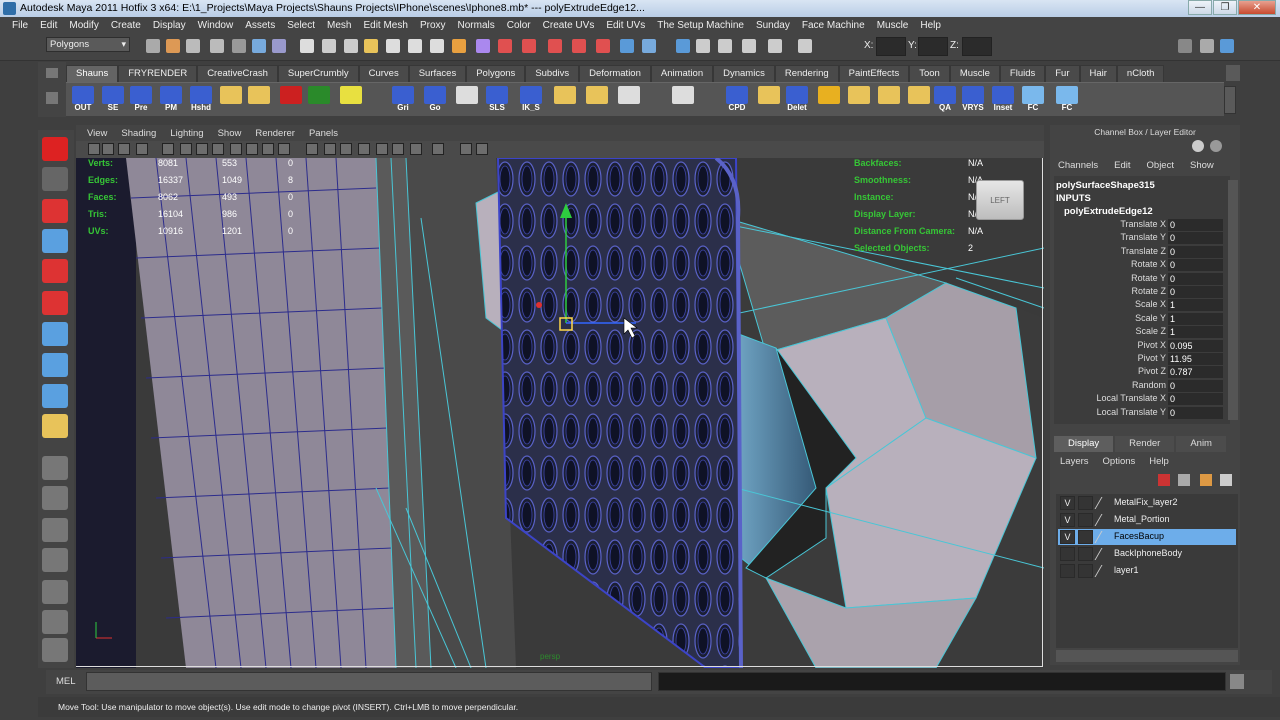 The width and height of the screenshot is (1280, 720). I want to click on y-input, so click(933, 46).